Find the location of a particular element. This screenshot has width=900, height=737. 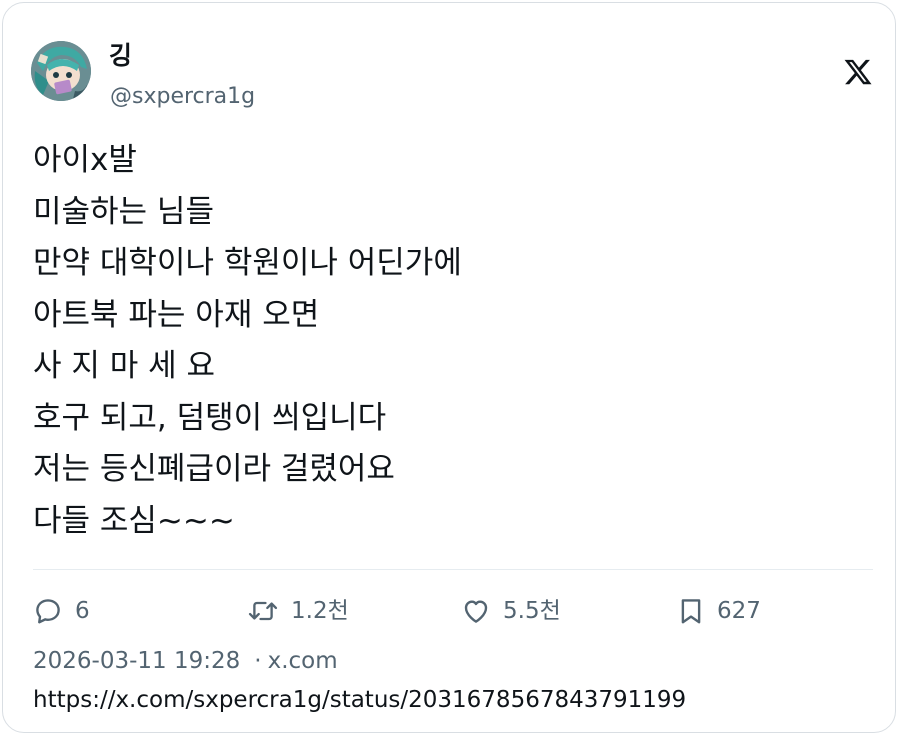

tweet-line: 사 지 마 세 요 is located at coordinates (124, 366).